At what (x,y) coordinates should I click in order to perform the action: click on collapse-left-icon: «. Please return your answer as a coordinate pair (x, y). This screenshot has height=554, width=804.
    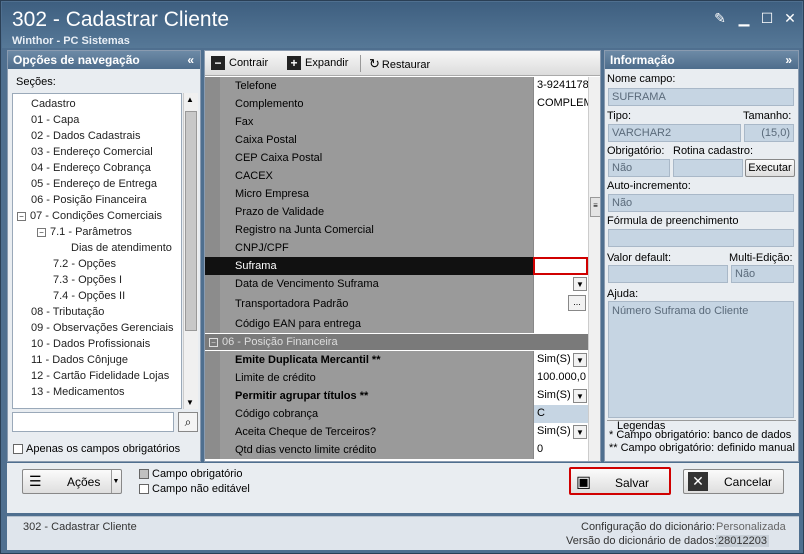
    Looking at the image, I should click on (190, 60).